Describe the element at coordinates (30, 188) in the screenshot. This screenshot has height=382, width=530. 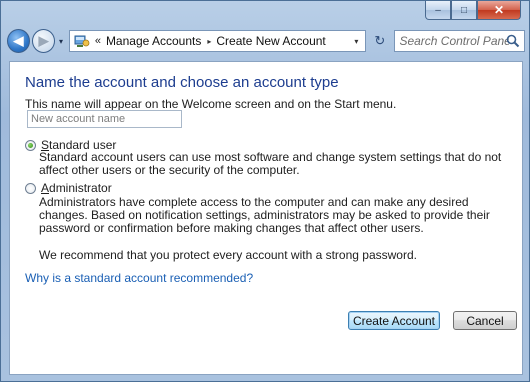
I see `administrator-radio` at that location.